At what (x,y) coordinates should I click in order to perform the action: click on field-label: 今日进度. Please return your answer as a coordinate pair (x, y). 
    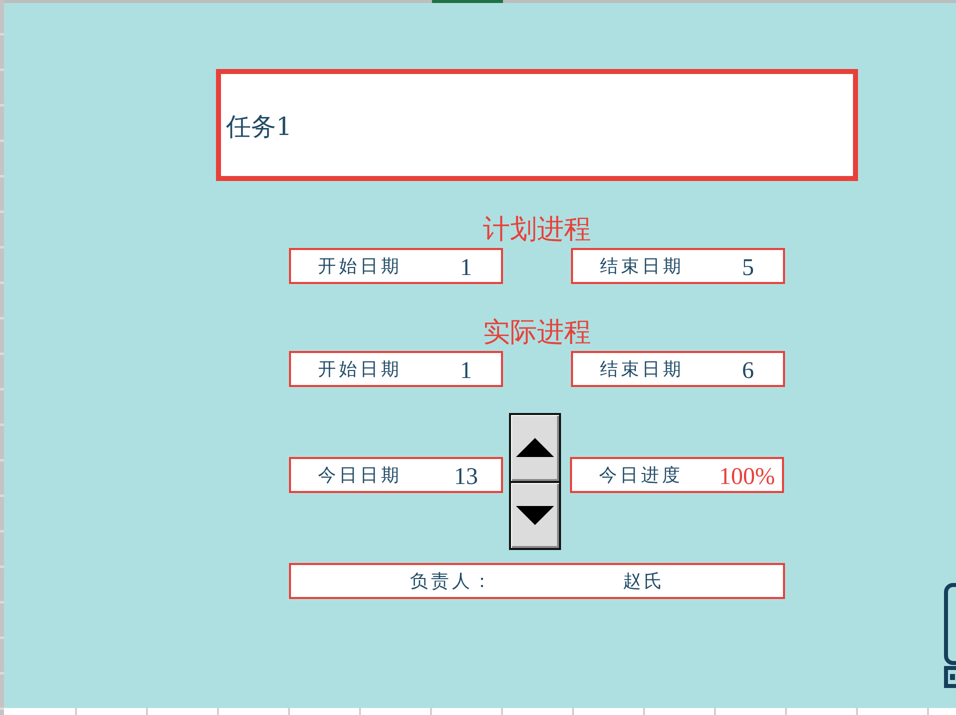
    Looking at the image, I should click on (641, 475).